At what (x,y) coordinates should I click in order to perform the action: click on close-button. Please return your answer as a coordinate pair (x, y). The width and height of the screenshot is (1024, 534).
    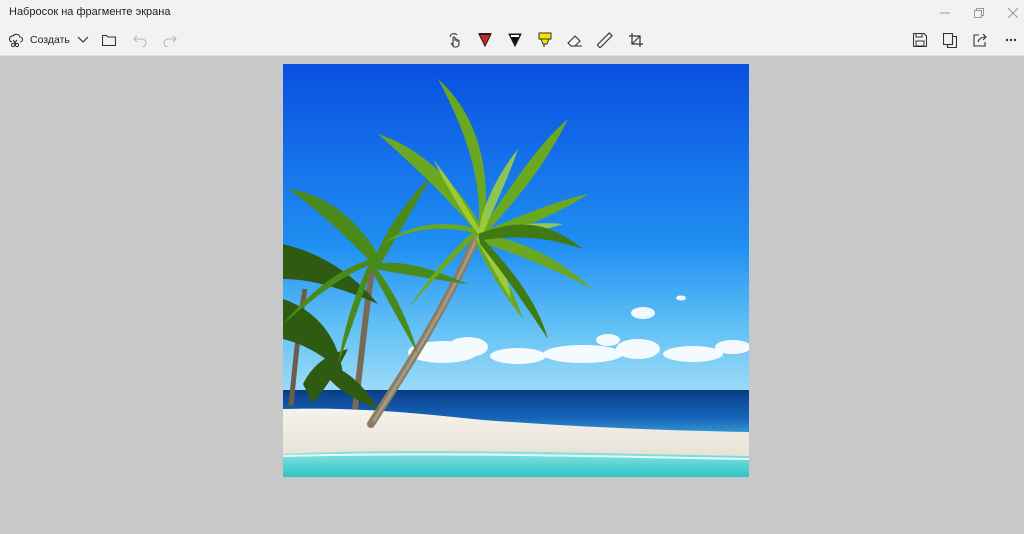
    Looking at the image, I should click on (1009, 13).